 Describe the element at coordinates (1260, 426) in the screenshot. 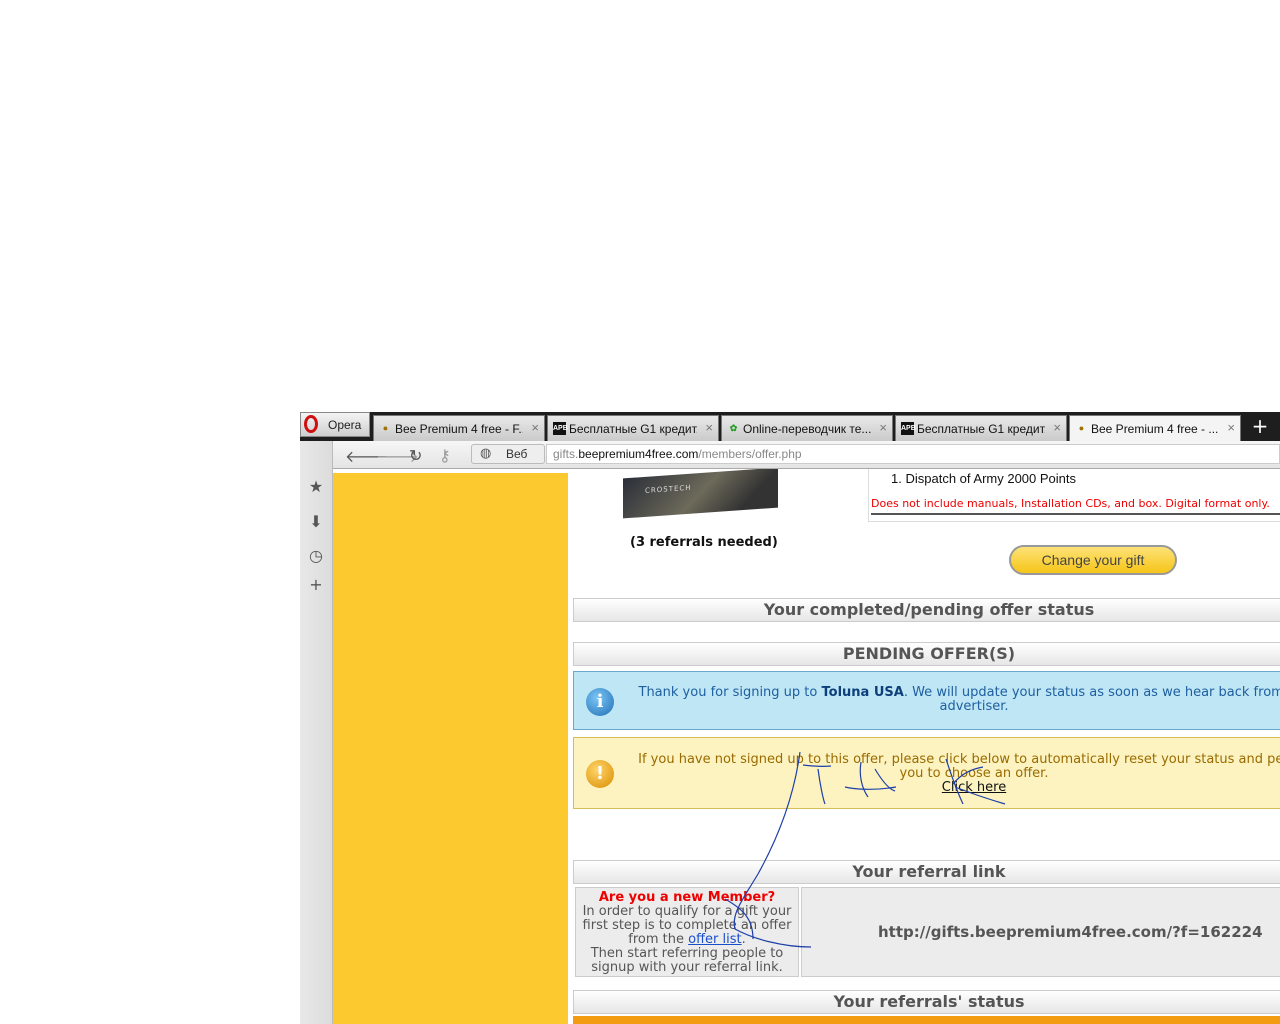

I see `new-tab-button: +` at that location.